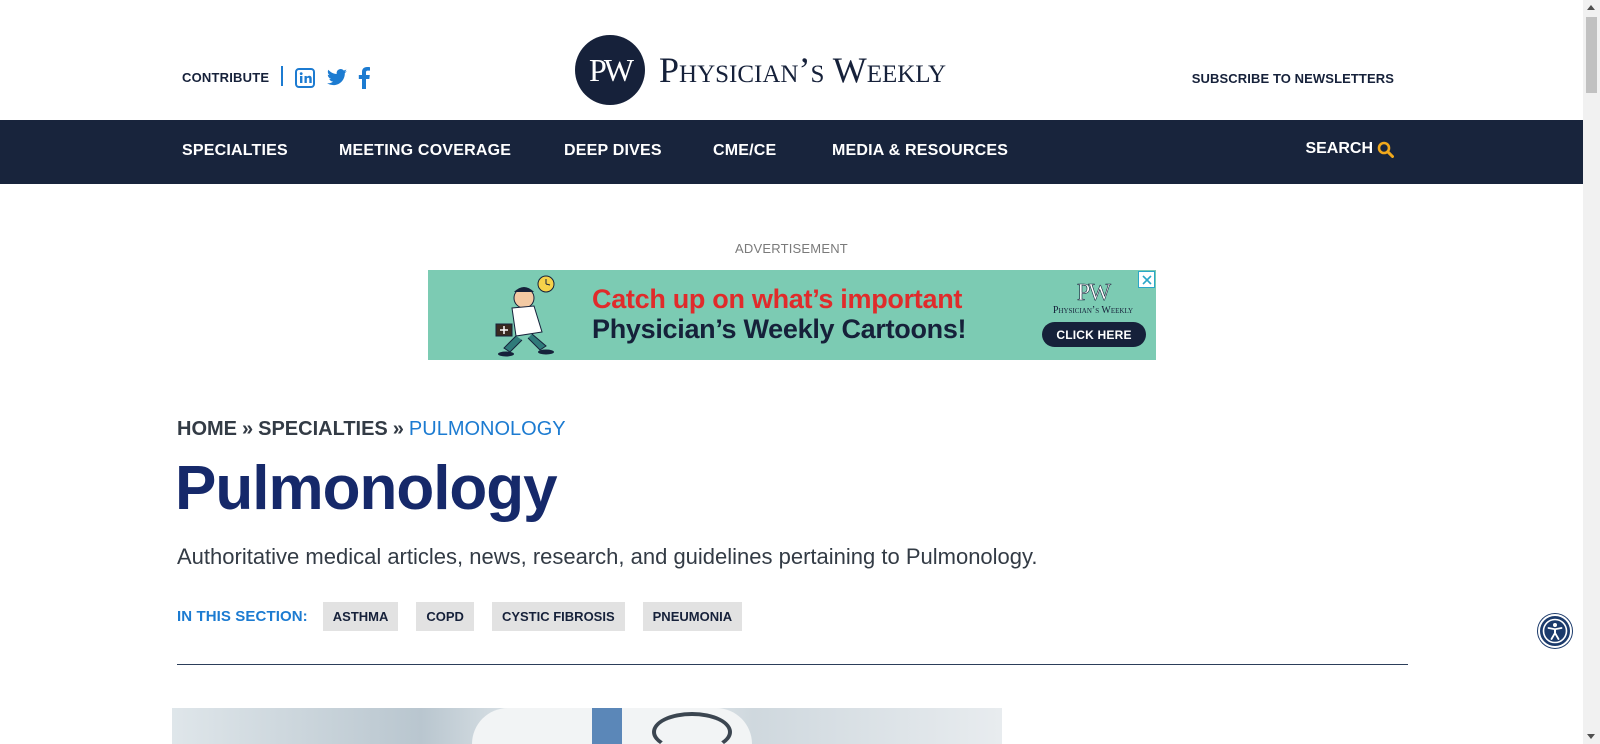  Describe the element at coordinates (558, 616) in the screenshot. I see `chip-cystic-fibrosis: CYSTIC FIBROSIS` at that location.